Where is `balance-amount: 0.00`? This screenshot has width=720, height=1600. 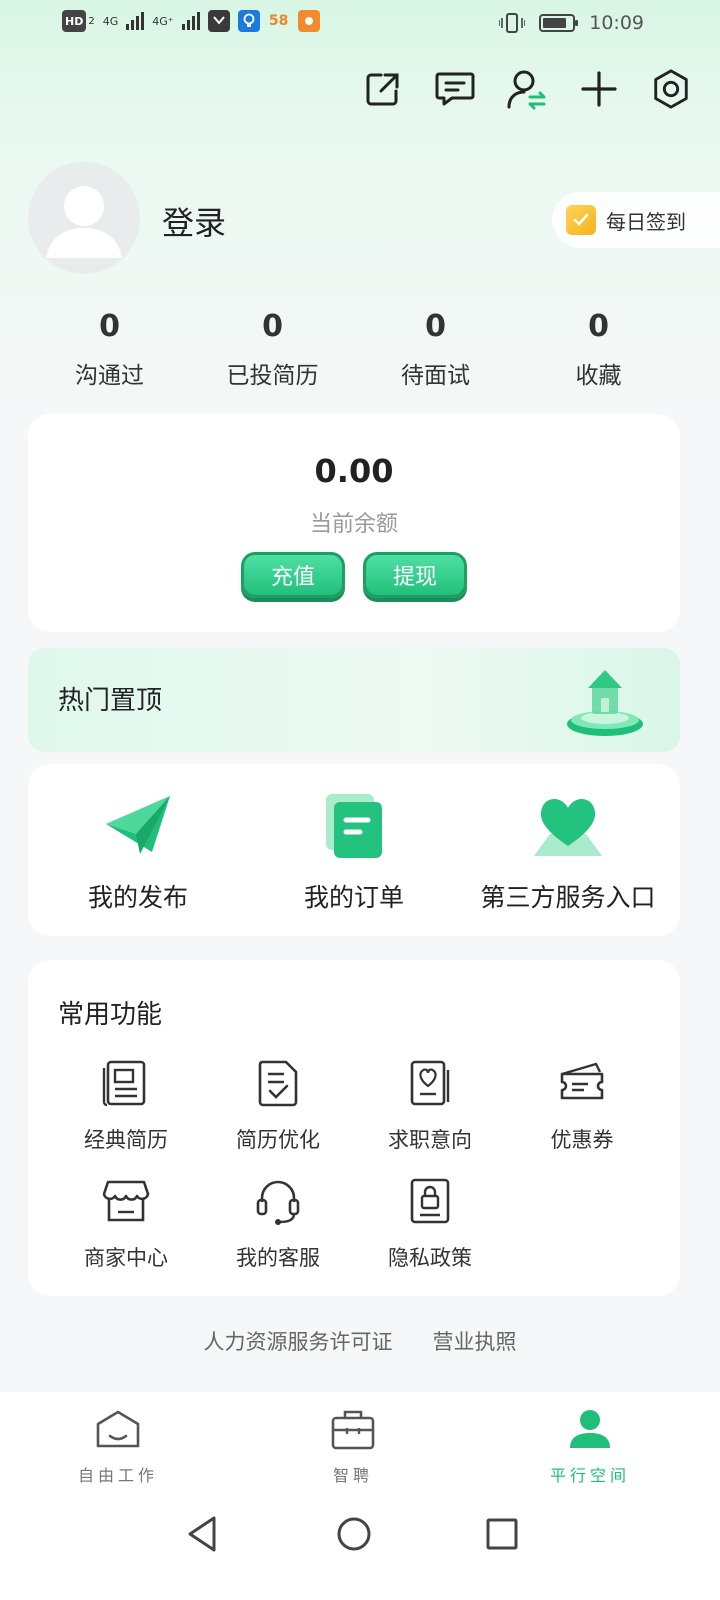 balance-amount: 0.00 is located at coordinates (354, 471).